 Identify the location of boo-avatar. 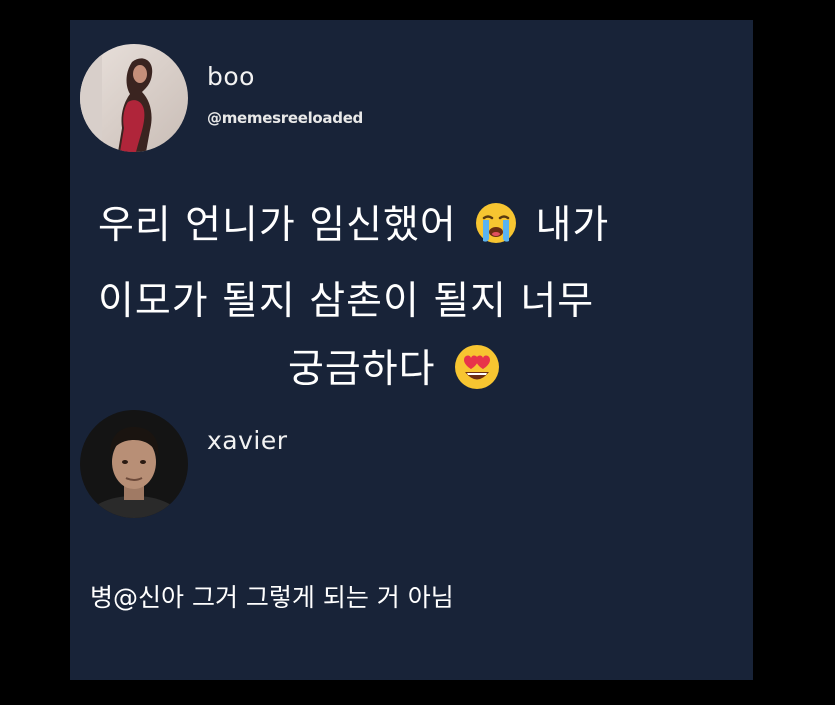
(134, 98).